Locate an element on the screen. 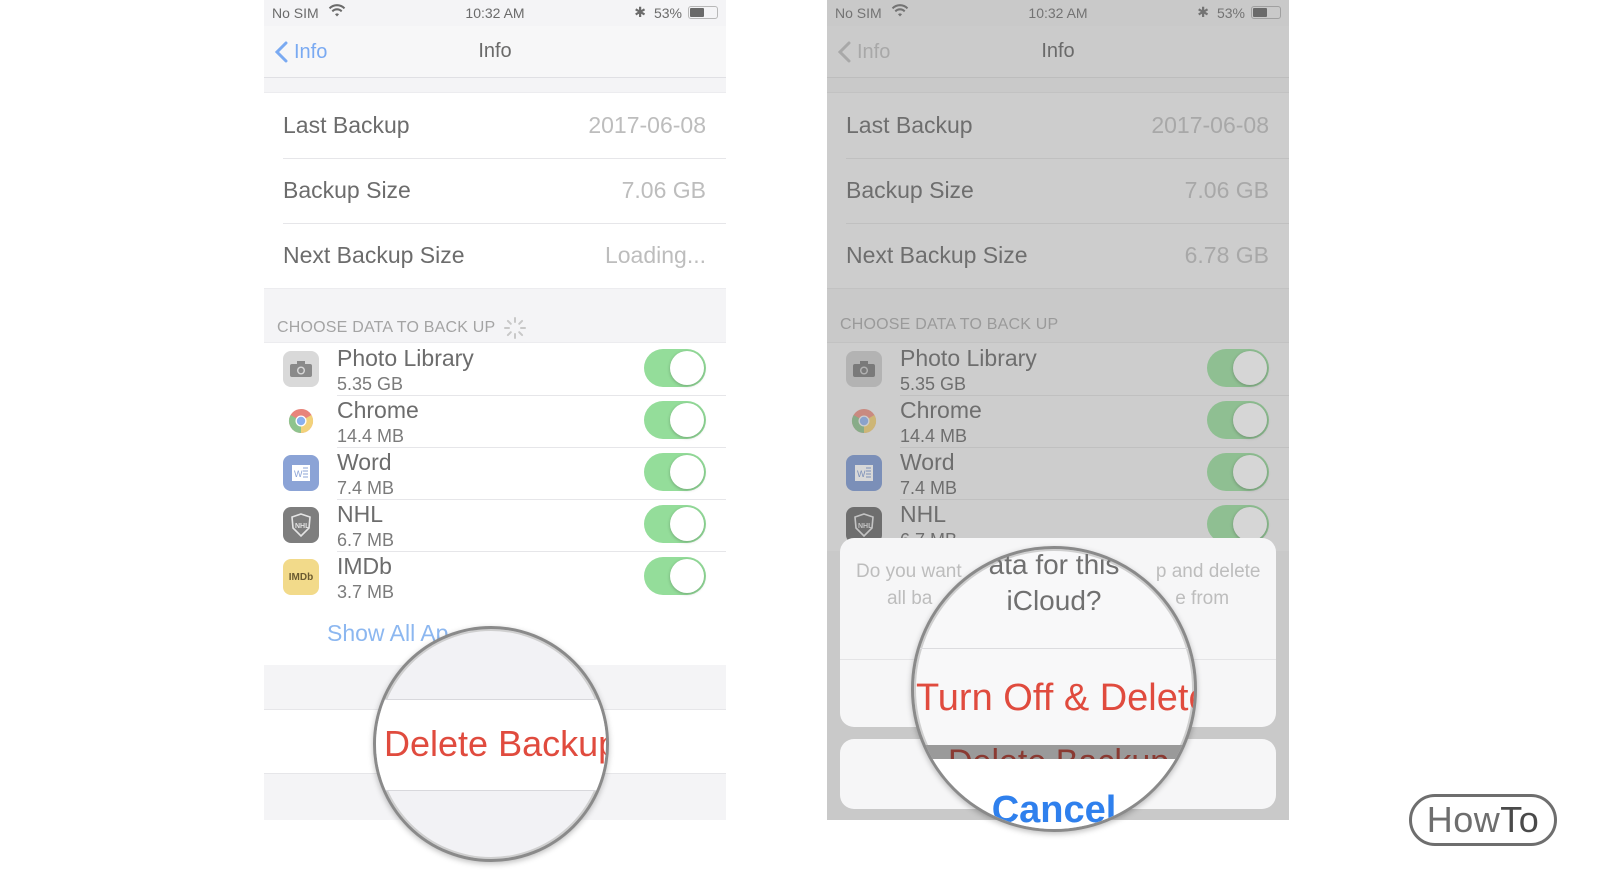 The width and height of the screenshot is (1600, 874). app-size: 6.7 MB is located at coordinates (366, 540).